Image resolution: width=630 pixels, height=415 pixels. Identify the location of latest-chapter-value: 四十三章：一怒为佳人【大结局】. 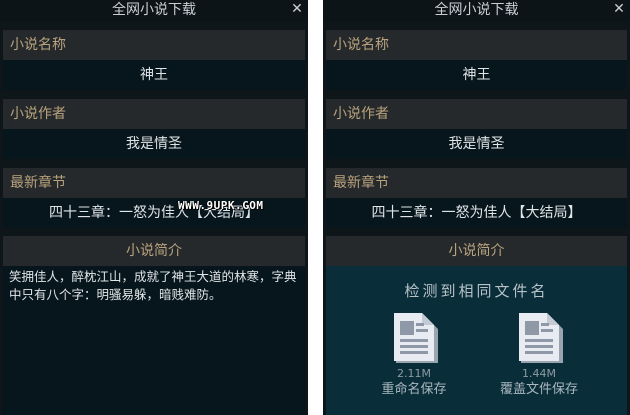
(476, 213).